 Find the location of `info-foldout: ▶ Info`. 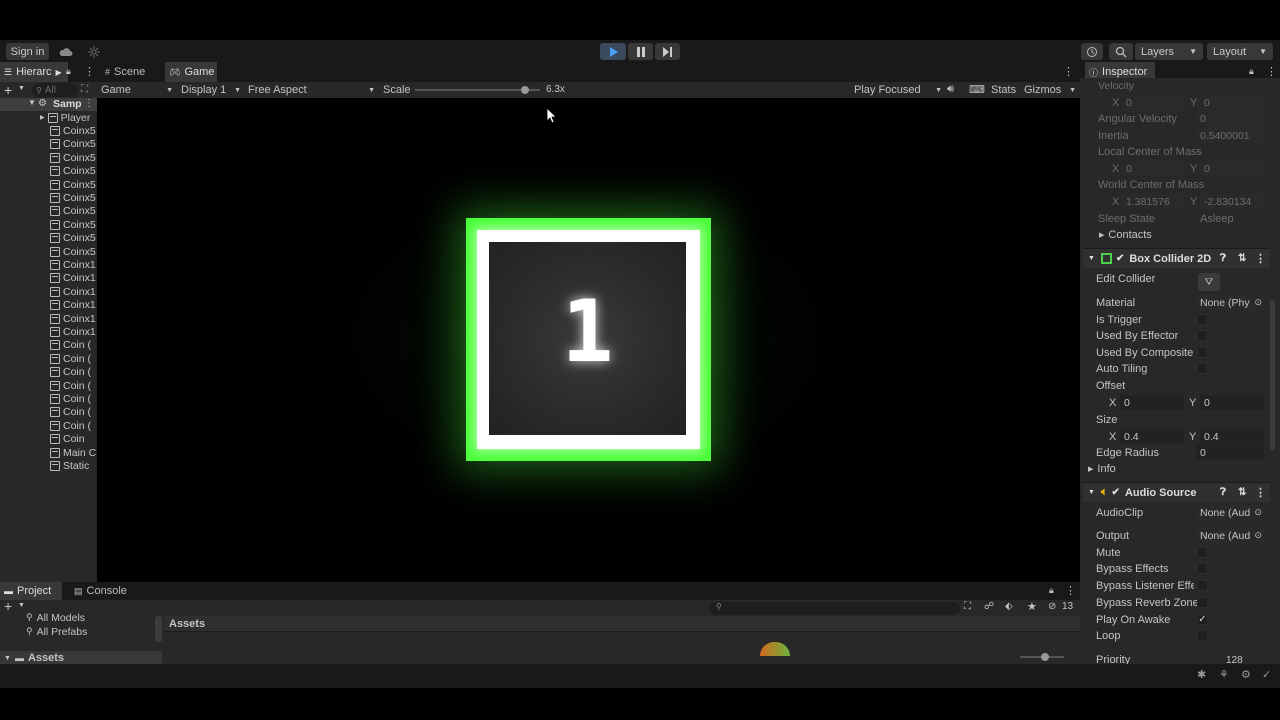

info-foldout: ▶ Info is located at coordinates (1102, 469).